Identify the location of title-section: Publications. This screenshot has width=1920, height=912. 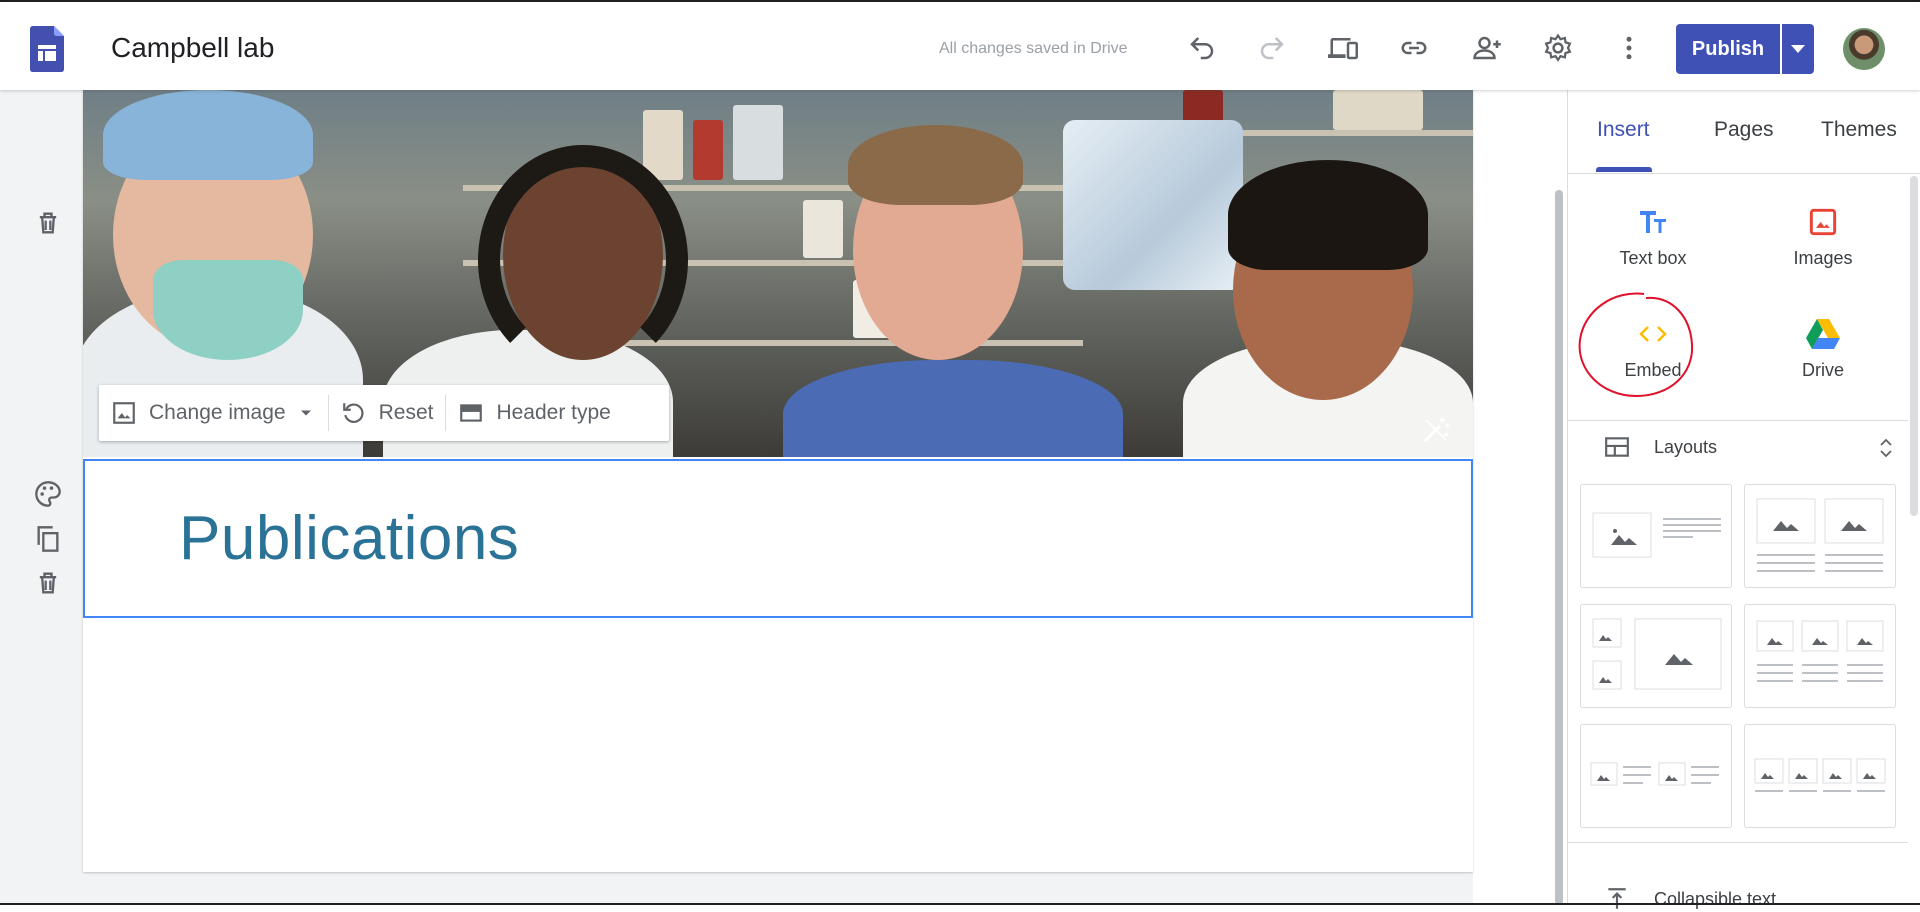
(778, 538).